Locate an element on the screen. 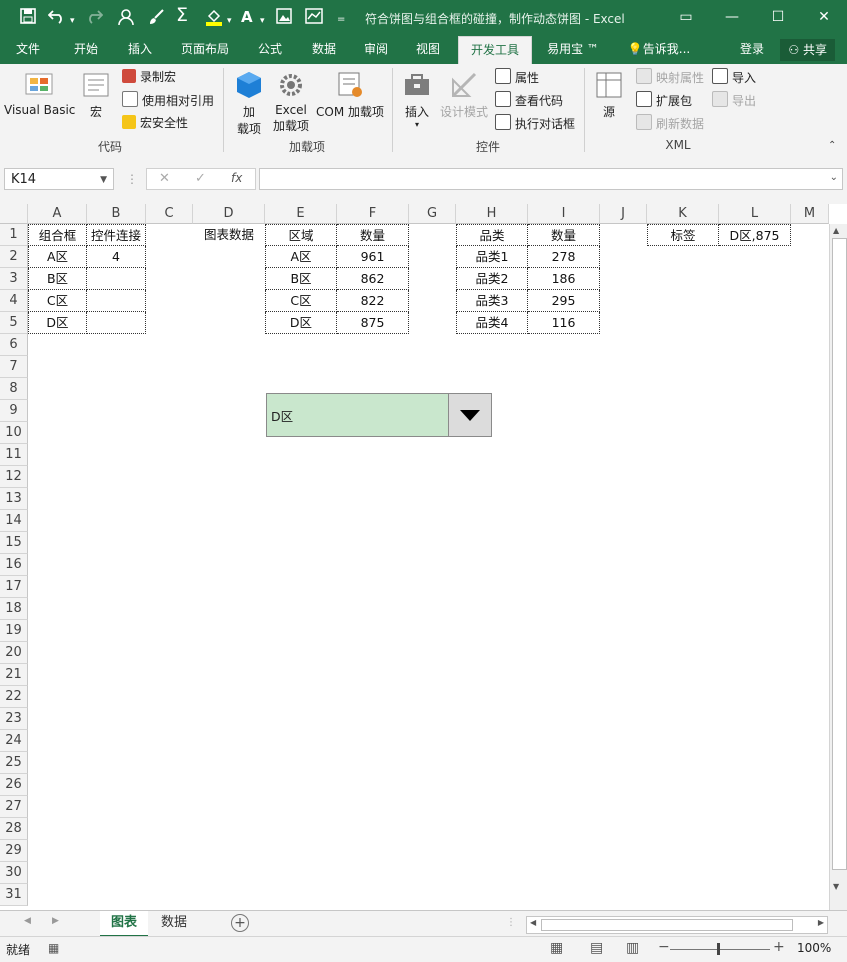 The image size is (847, 962). macros-button: 宏 is located at coordinates (96, 95).